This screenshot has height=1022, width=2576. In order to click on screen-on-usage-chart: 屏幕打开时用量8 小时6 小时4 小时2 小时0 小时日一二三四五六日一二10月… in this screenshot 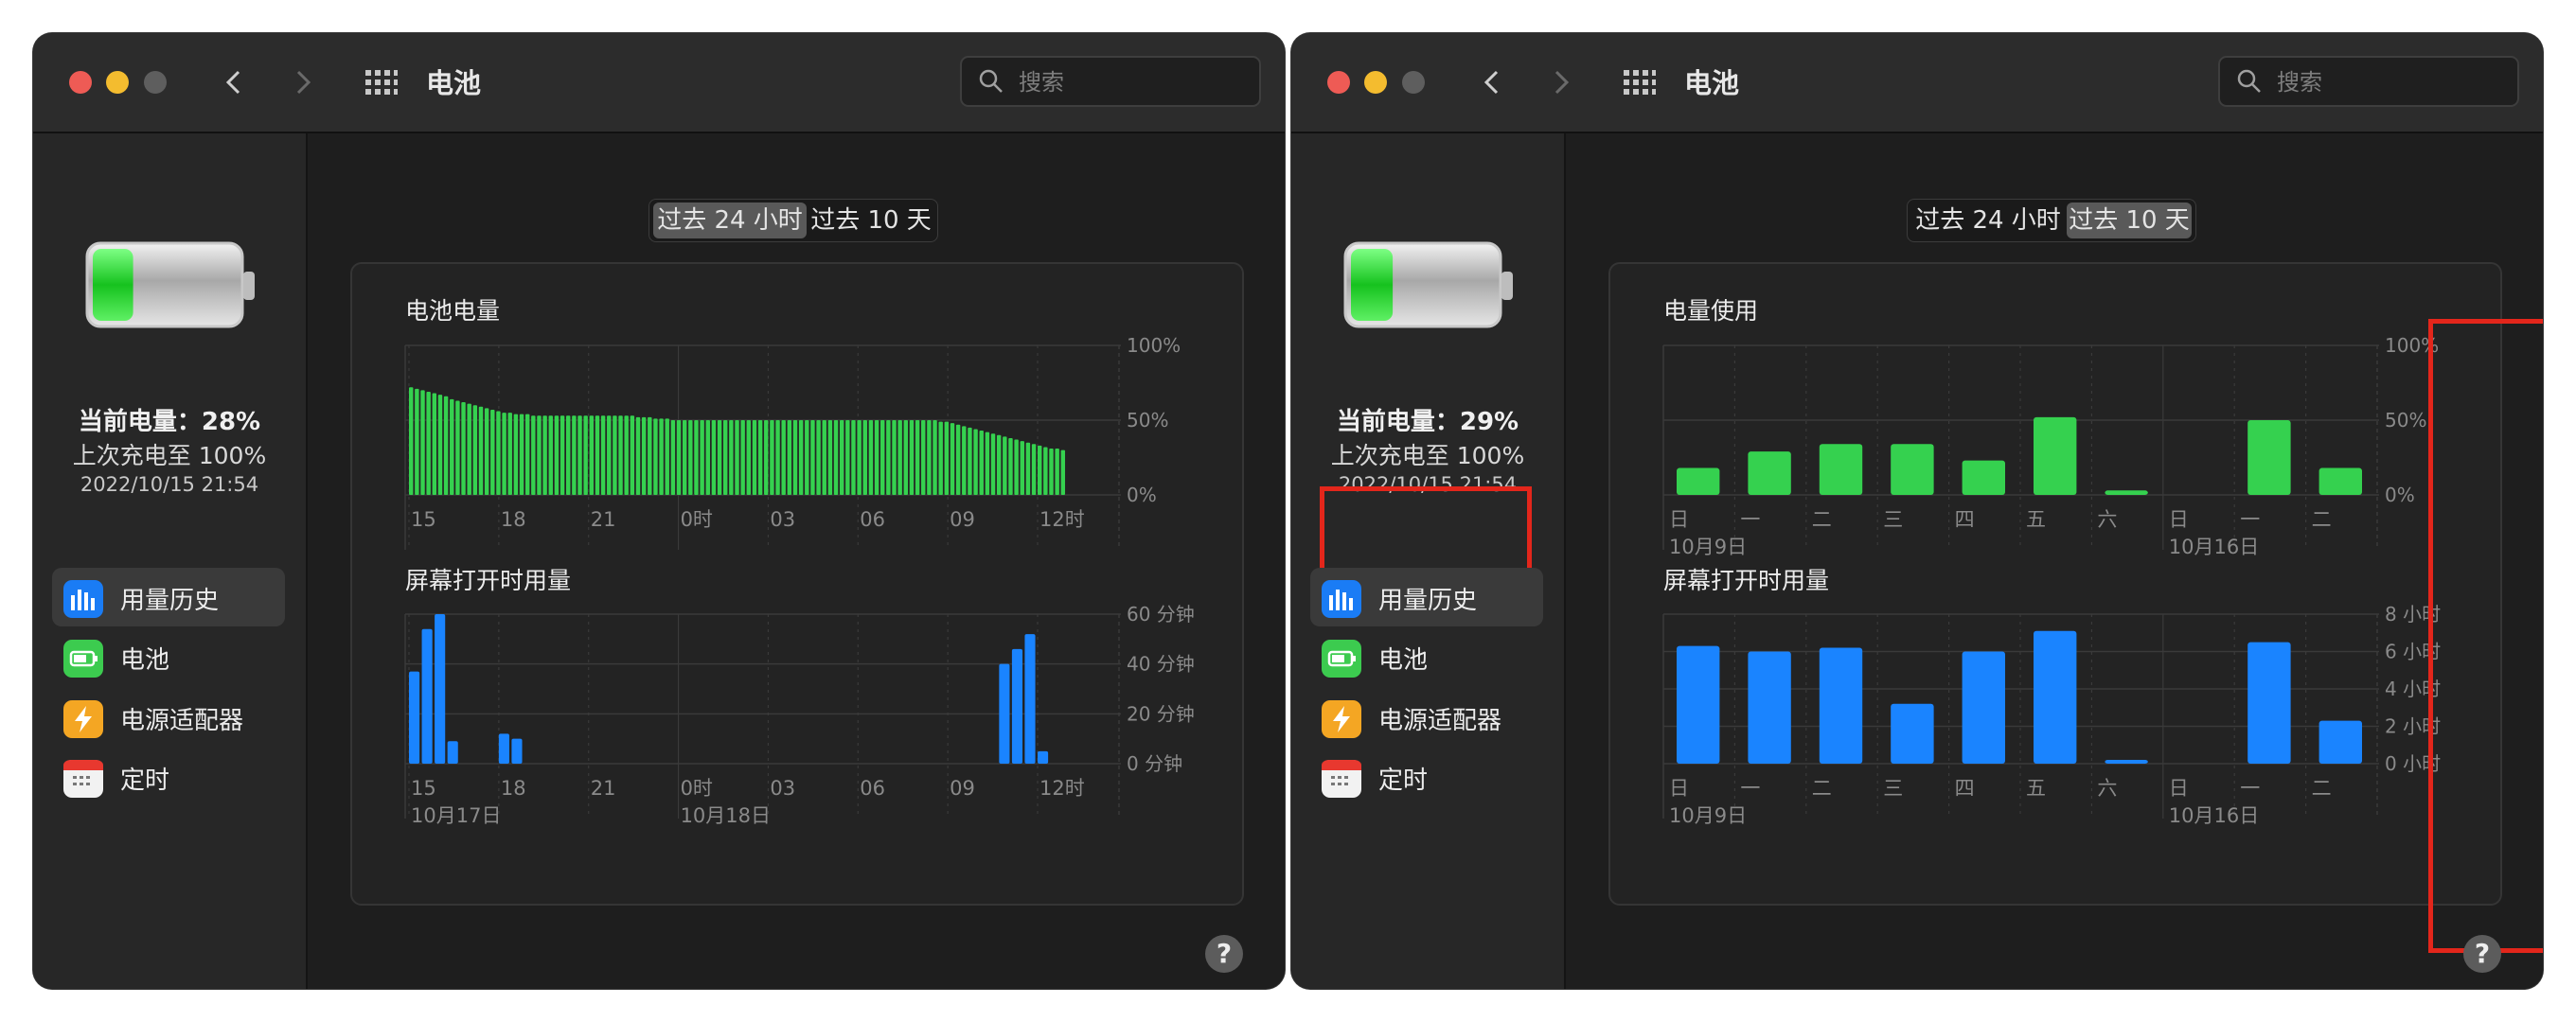, I will do `click(2051, 697)`.